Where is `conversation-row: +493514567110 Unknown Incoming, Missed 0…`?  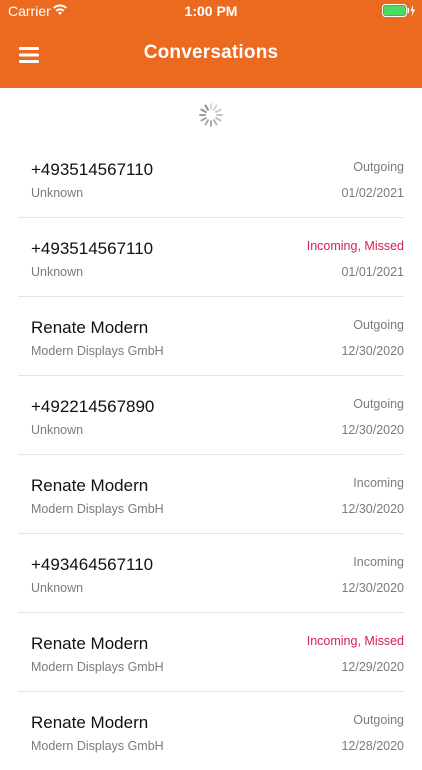 conversation-row: +493514567110 Unknown Incoming, Missed 0… is located at coordinates (211, 257).